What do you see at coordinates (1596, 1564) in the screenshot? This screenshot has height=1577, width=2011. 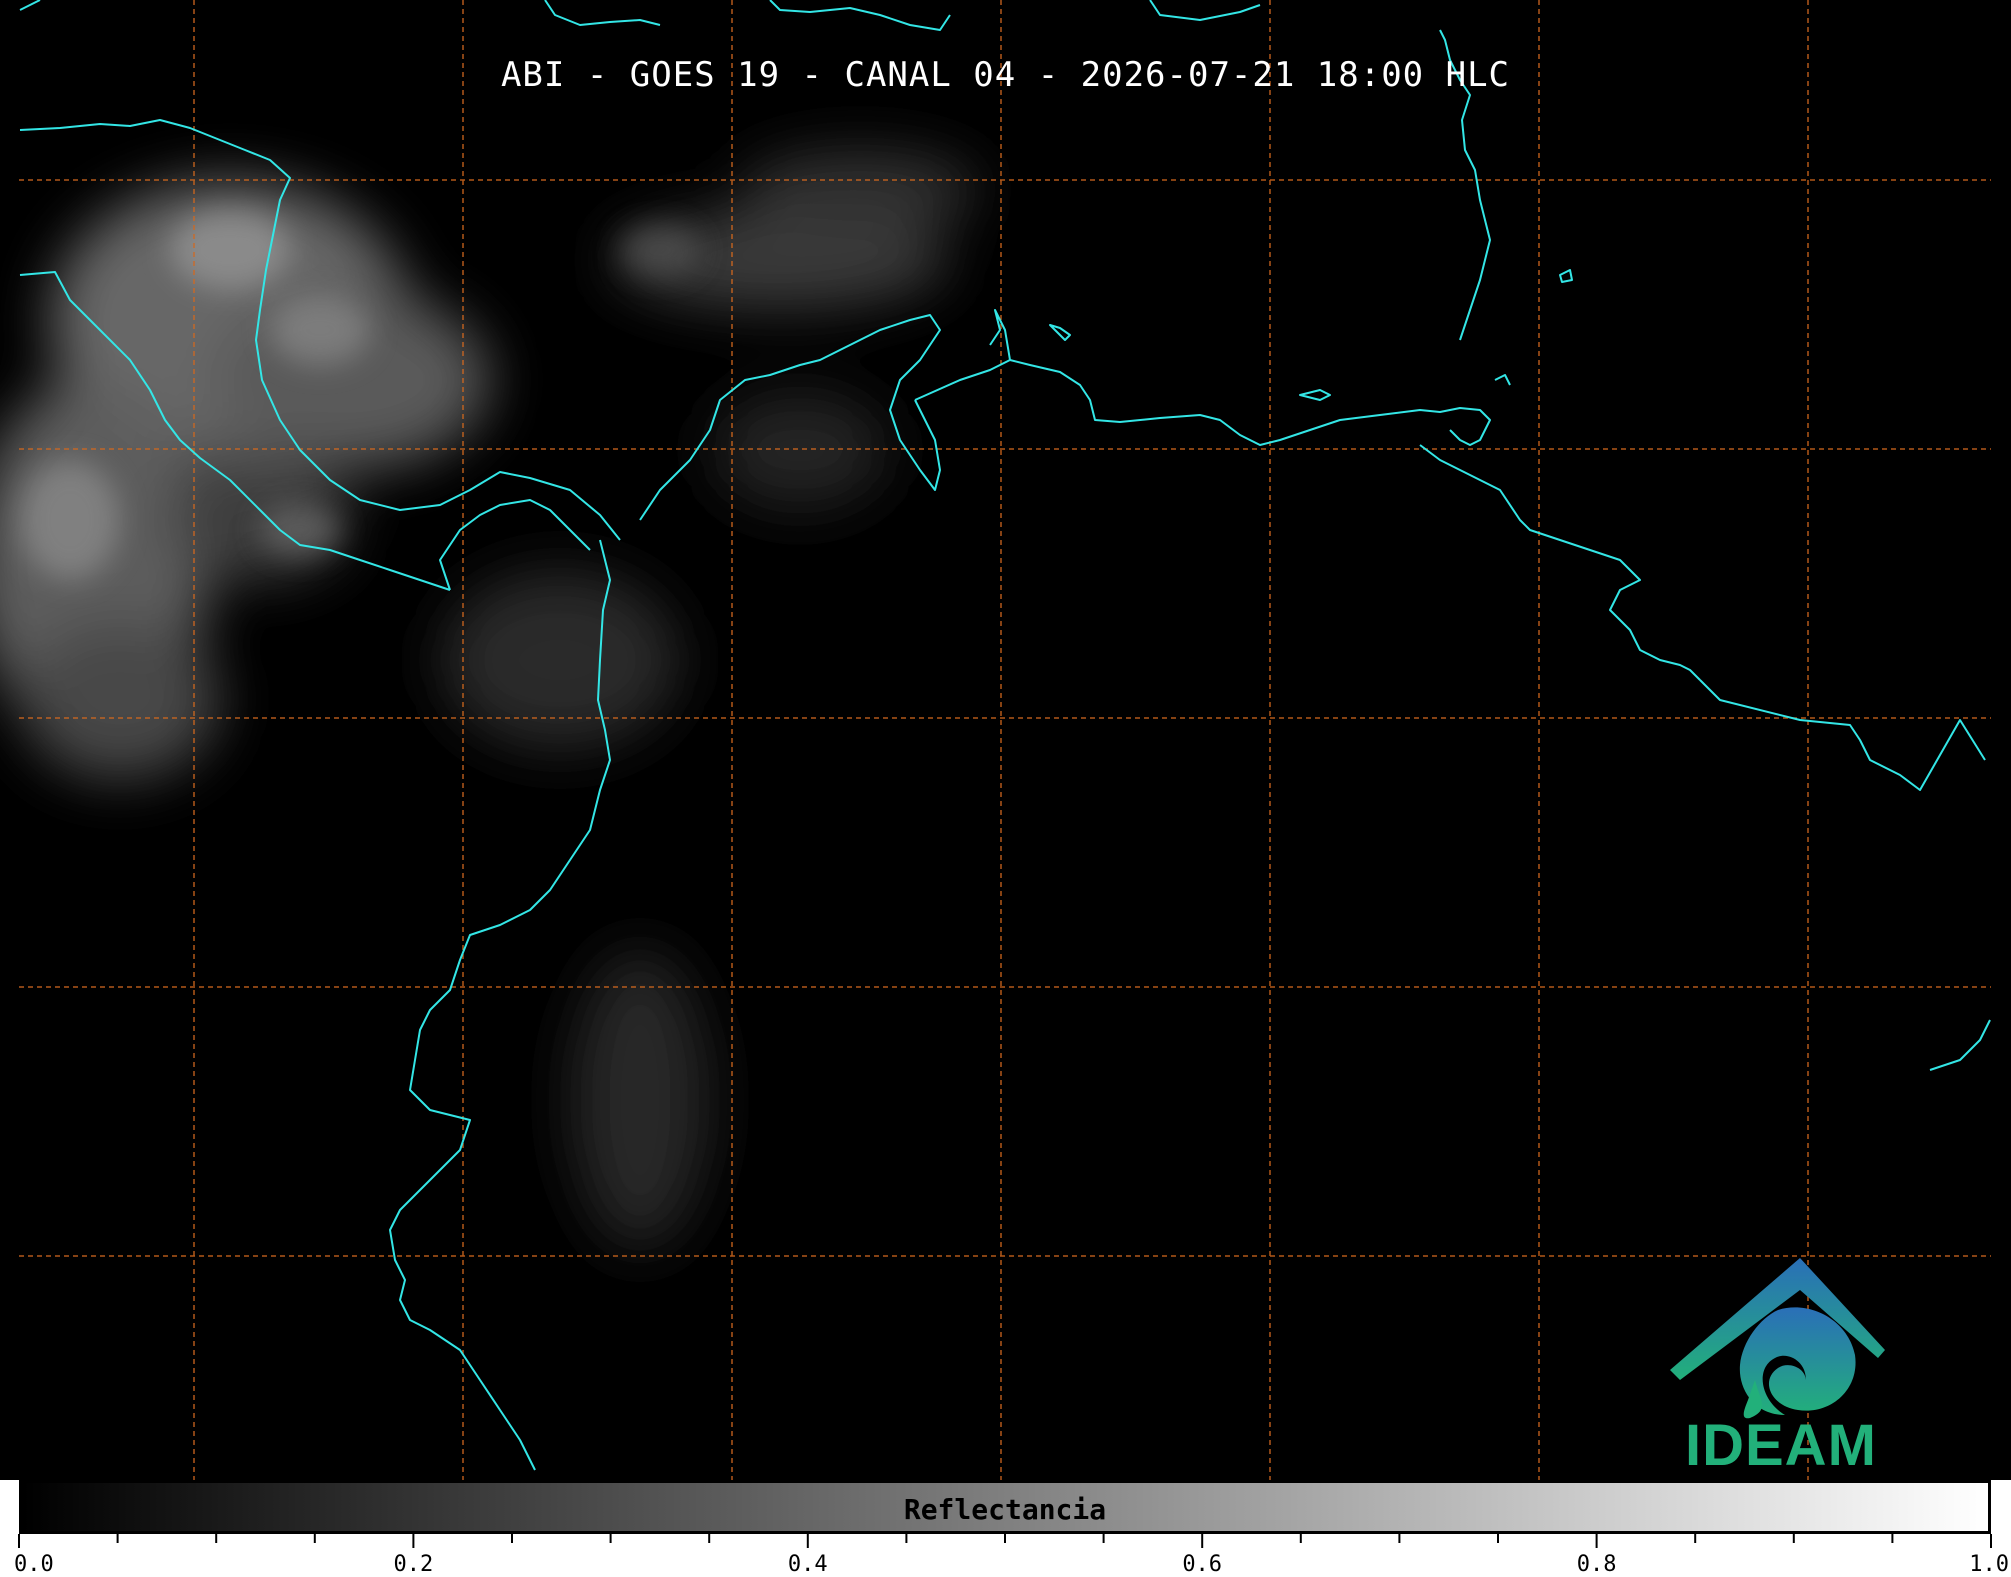 I see `colorbar-tick-label: 0.8` at bounding box center [1596, 1564].